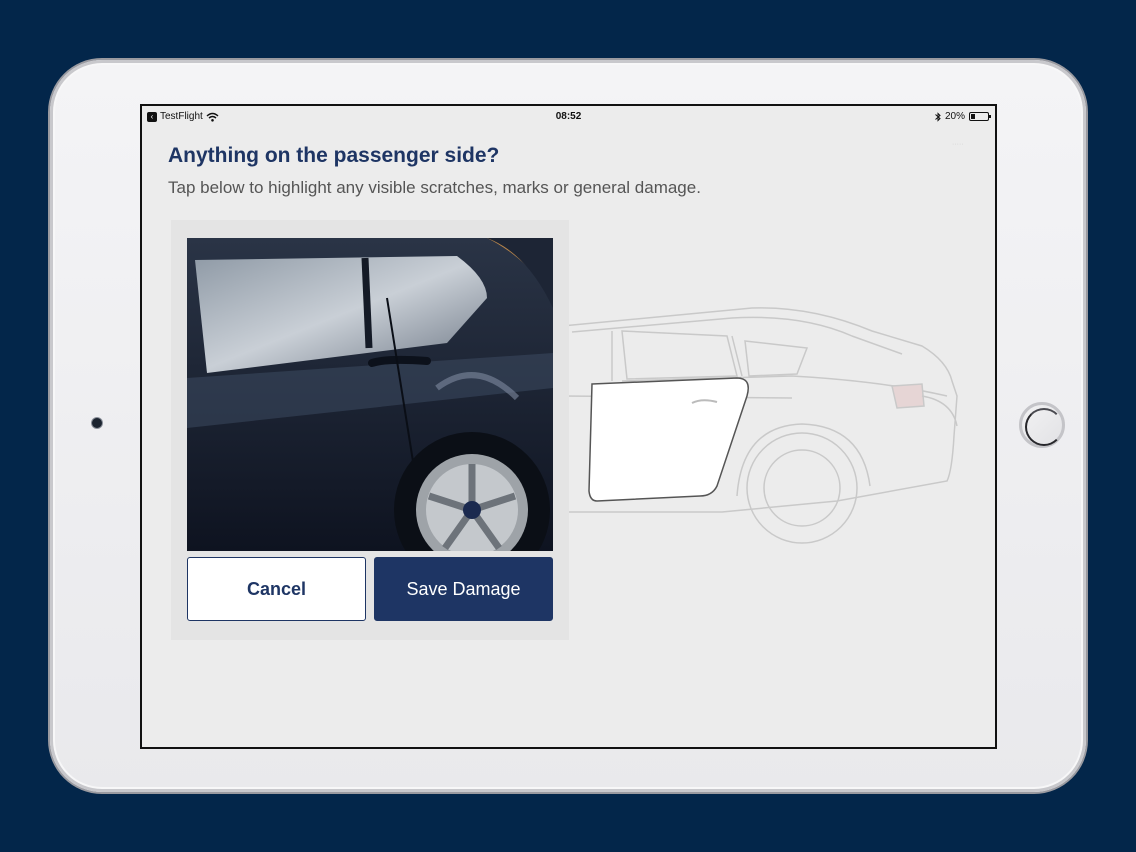 The width and height of the screenshot is (1136, 852). I want to click on status-right: 20%, so click(963, 116).